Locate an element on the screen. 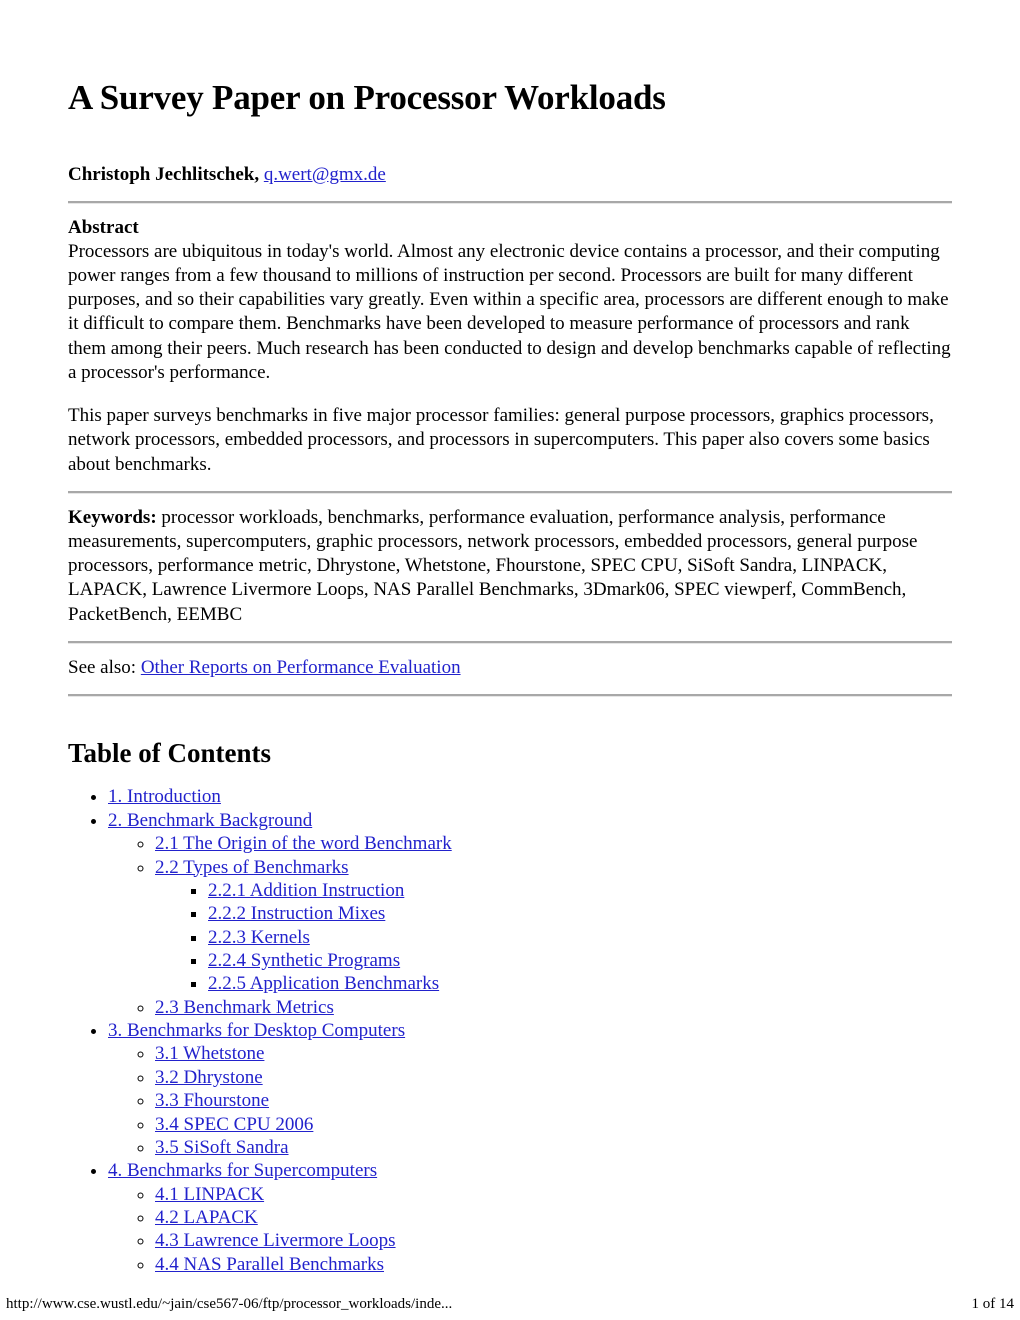  toc-link: 3.1 Whetstone is located at coordinates (209, 1053).